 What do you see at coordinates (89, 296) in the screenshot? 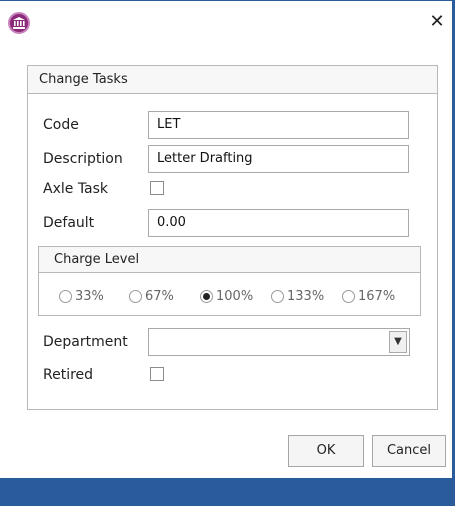
I see `radio-label: 33%` at bounding box center [89, 296].